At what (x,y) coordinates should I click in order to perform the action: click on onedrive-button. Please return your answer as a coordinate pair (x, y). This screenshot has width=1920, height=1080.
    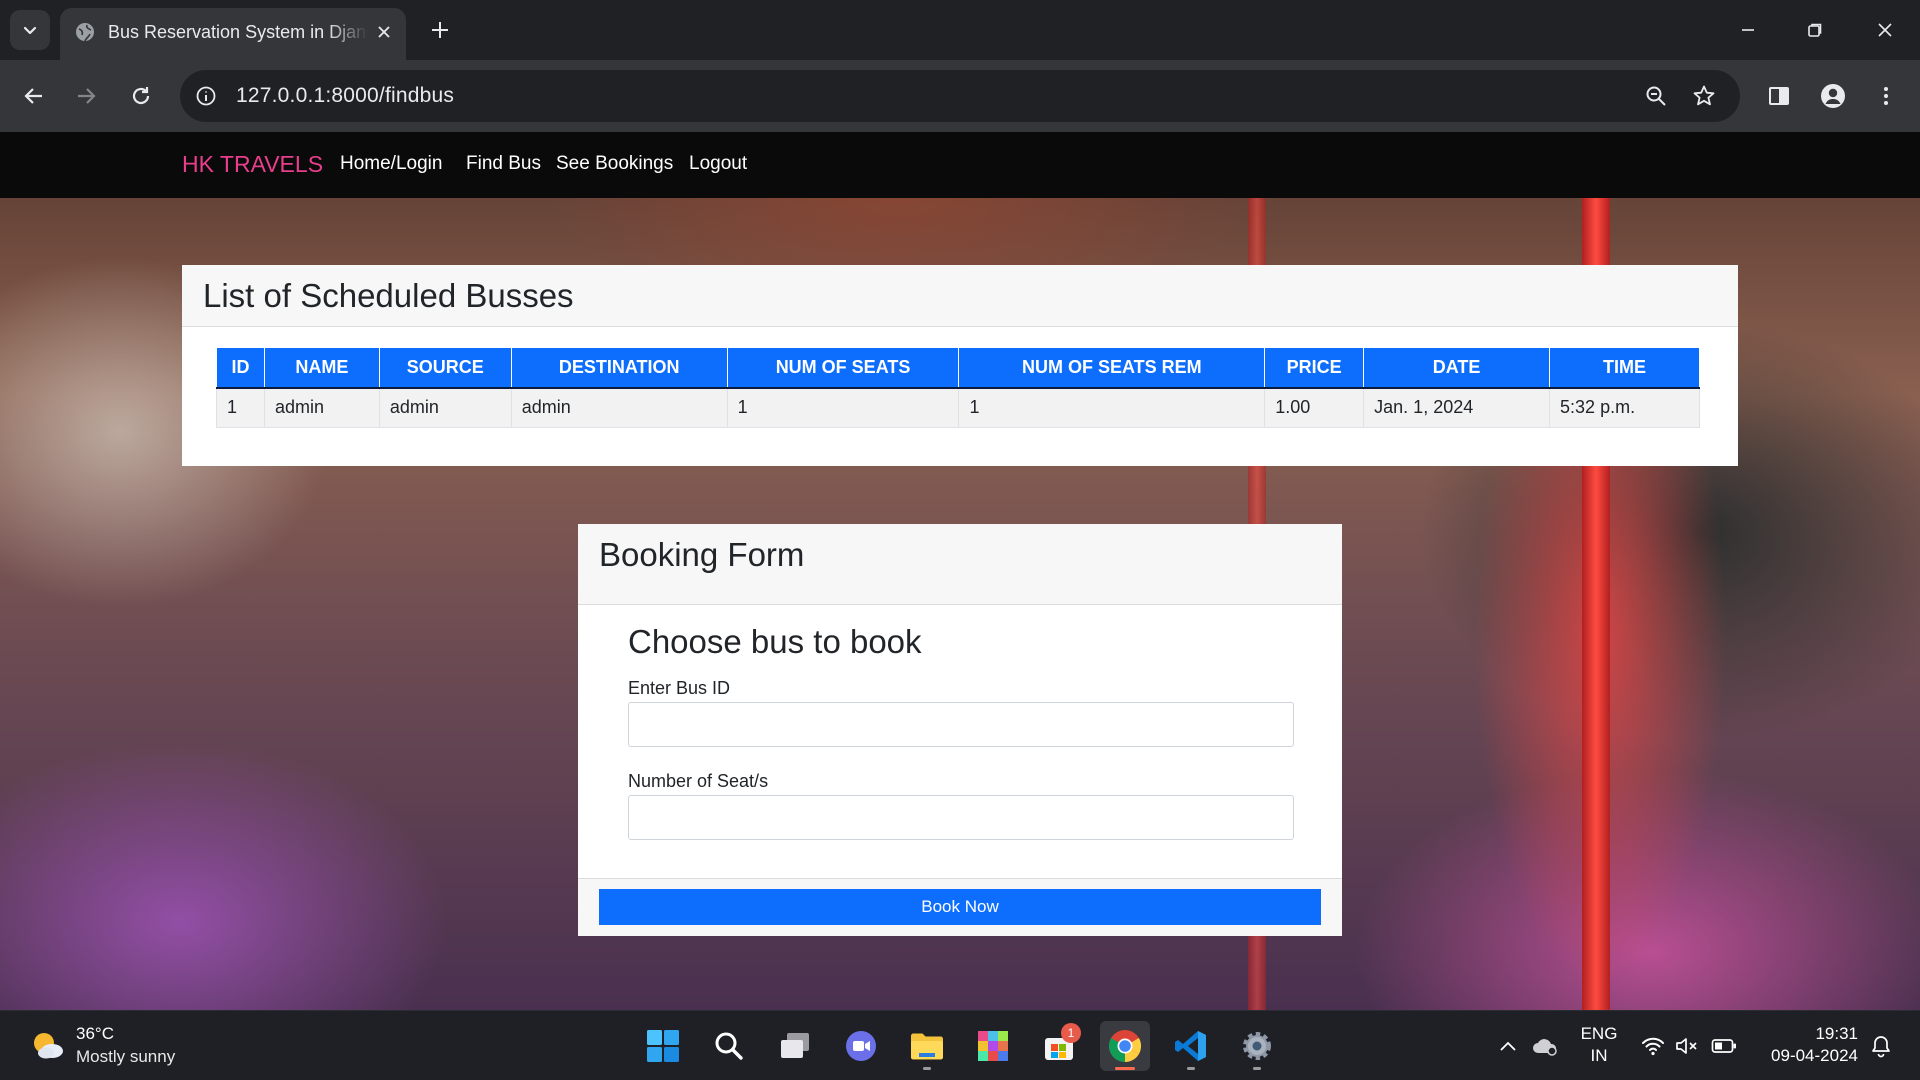
    Looking at the image, I should click on (1545, 1046).